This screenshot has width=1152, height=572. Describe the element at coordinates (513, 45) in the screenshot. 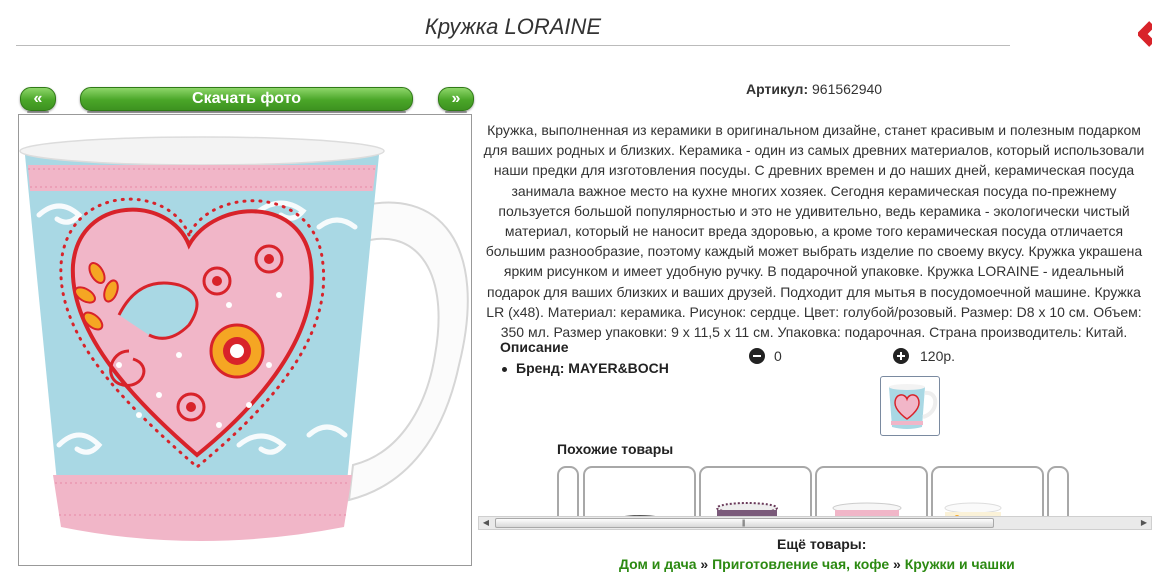

I see `title-divider` at that location.